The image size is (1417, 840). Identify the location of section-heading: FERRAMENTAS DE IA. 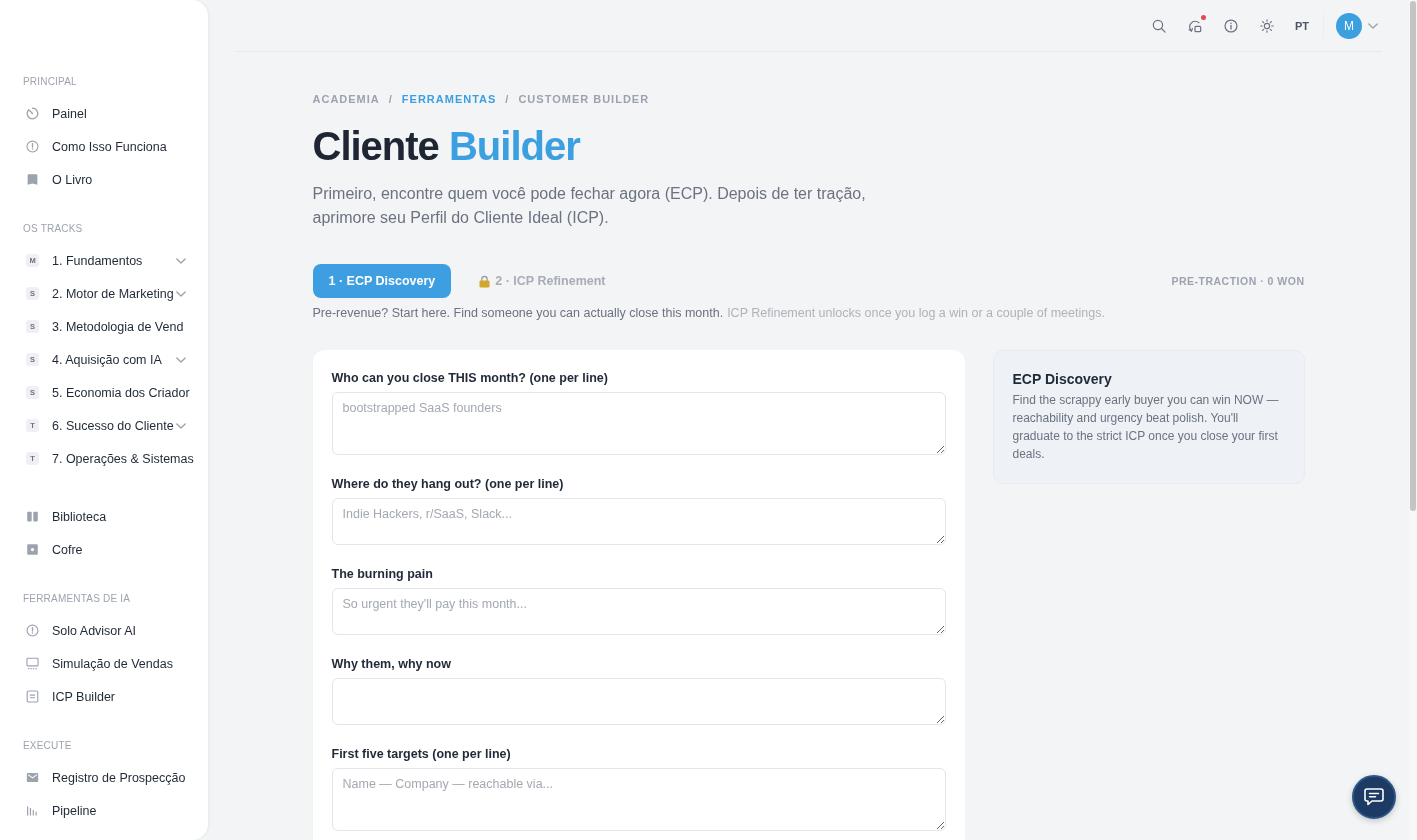
(77, 599).